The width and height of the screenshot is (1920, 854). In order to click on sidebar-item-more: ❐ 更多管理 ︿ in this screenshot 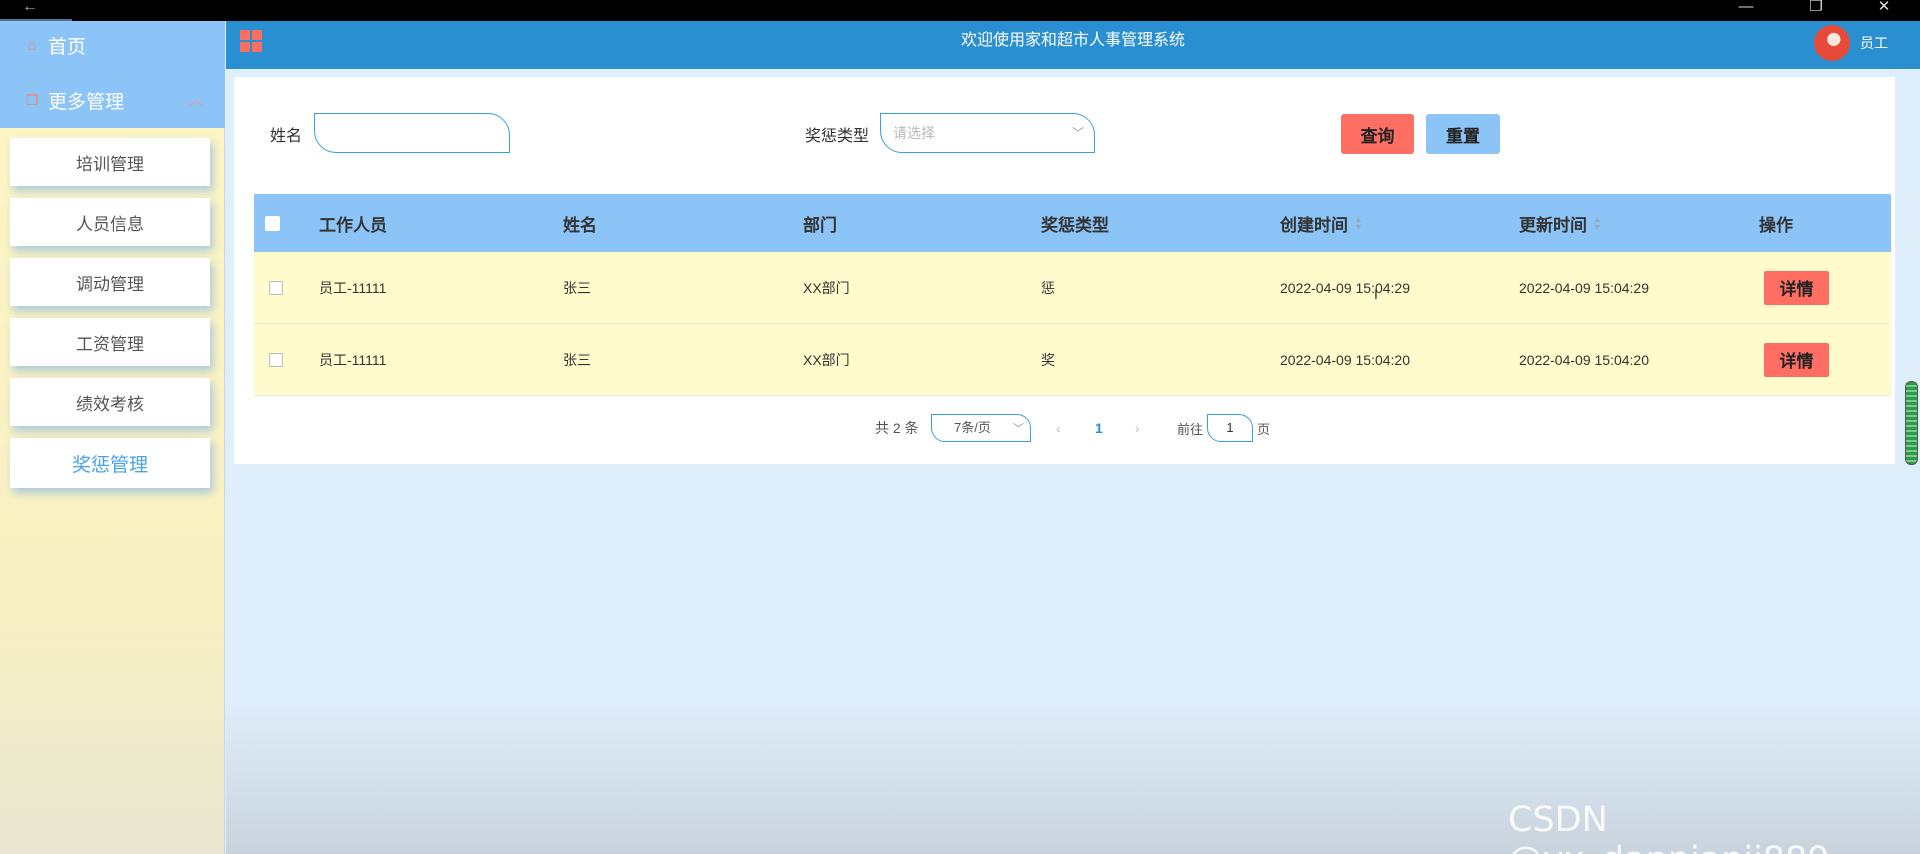, I will do `click(113, 100)`.